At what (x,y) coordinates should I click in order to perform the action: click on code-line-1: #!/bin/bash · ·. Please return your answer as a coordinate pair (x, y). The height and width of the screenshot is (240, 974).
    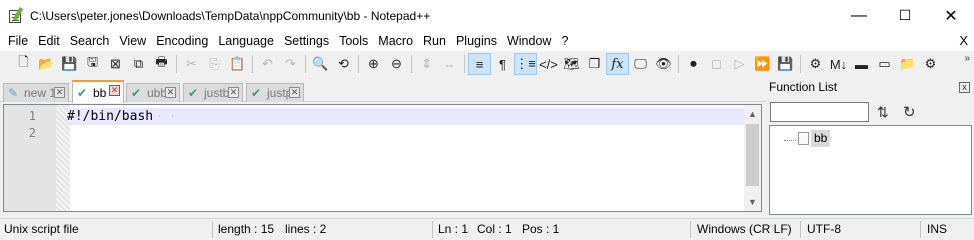
    Looking at the image, I should click on (121, 116).